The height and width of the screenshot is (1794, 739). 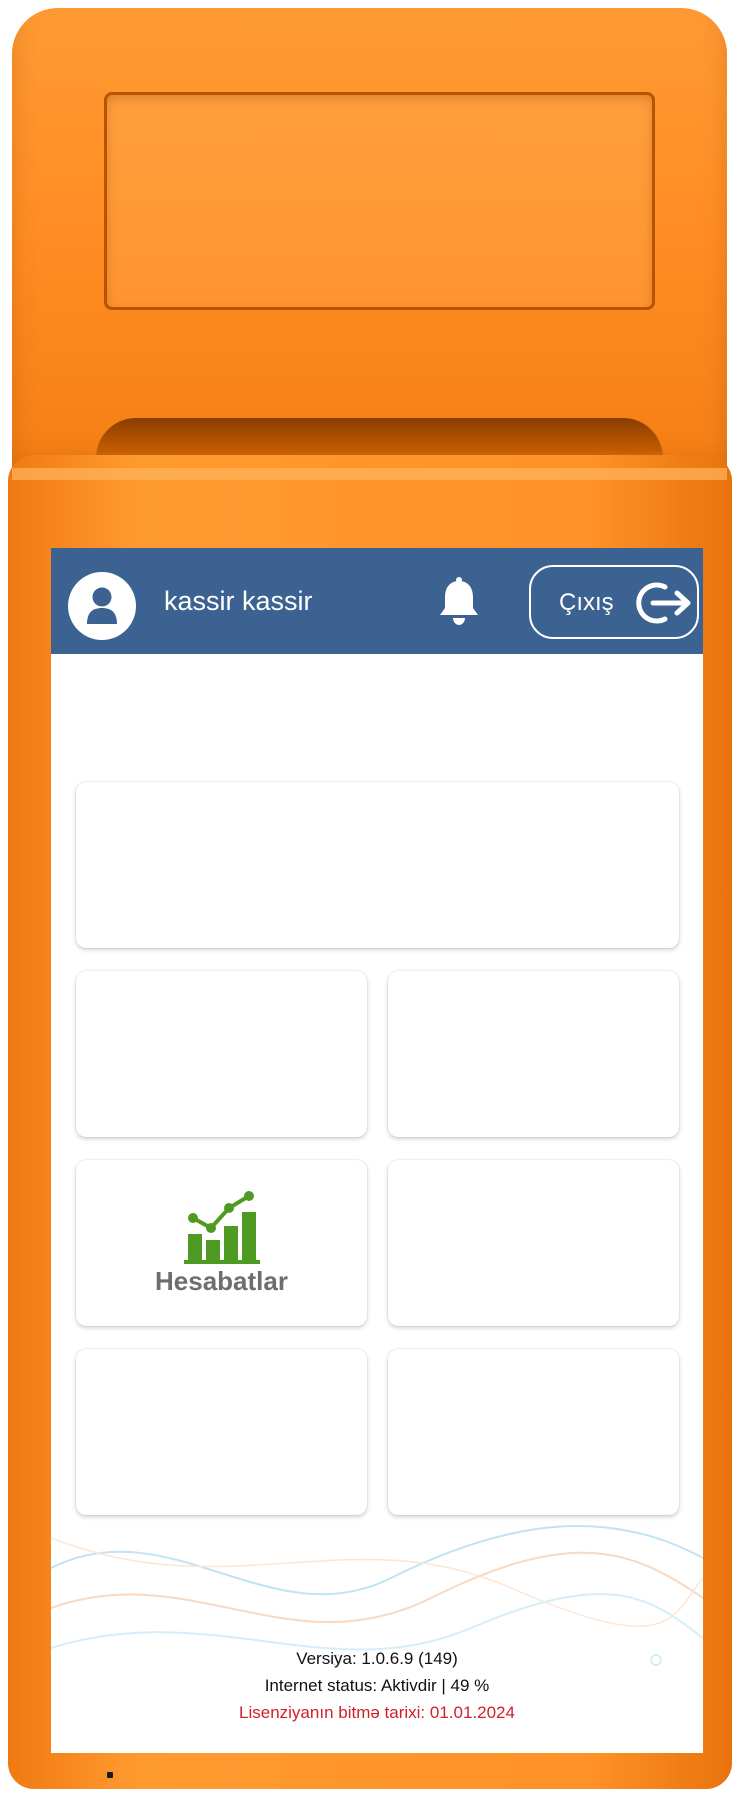 I want to click on printer-lid, so click(x=379, y=201).